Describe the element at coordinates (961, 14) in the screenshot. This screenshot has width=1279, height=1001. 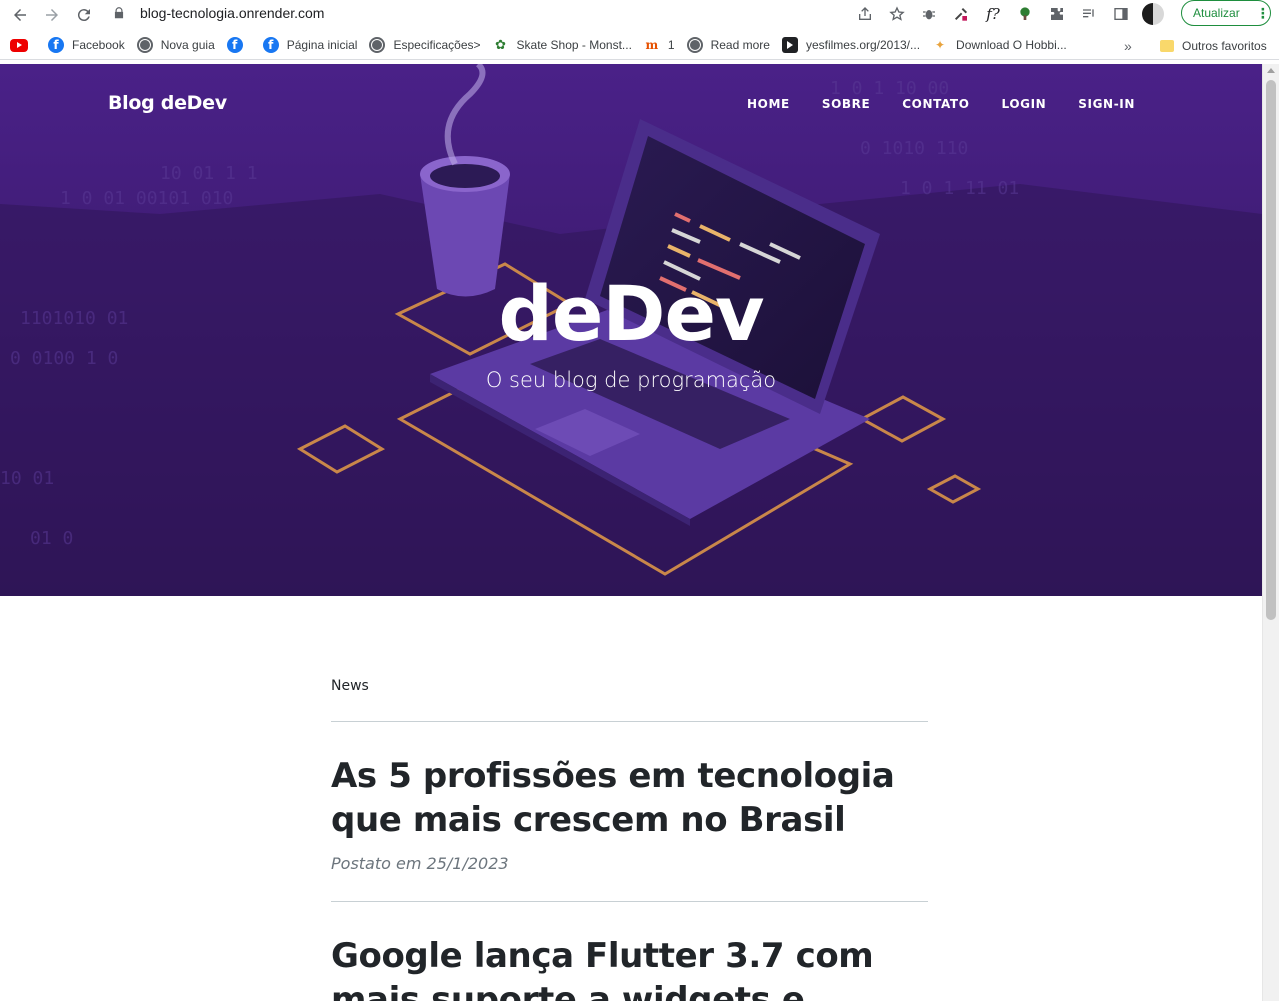
I see `eyedropper-icon` at that location.